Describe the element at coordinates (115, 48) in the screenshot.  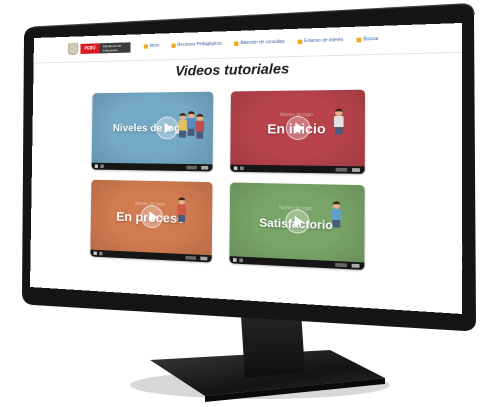
I see `logo-ministry: Ministerio de Educación` at that location.